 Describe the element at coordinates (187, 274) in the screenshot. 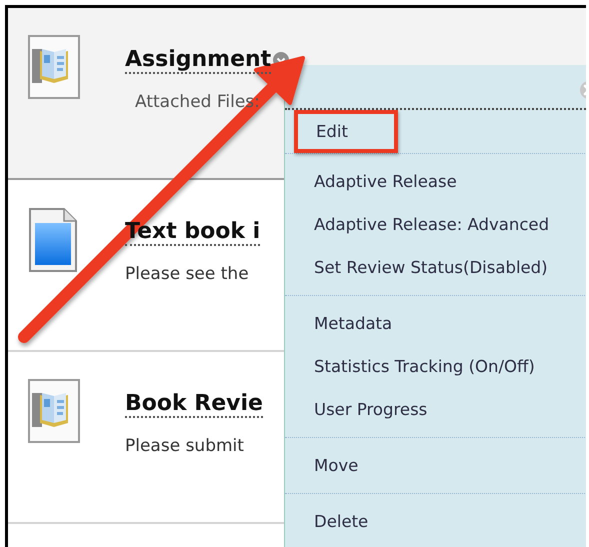

I see `item-description: Please see the` at that location.